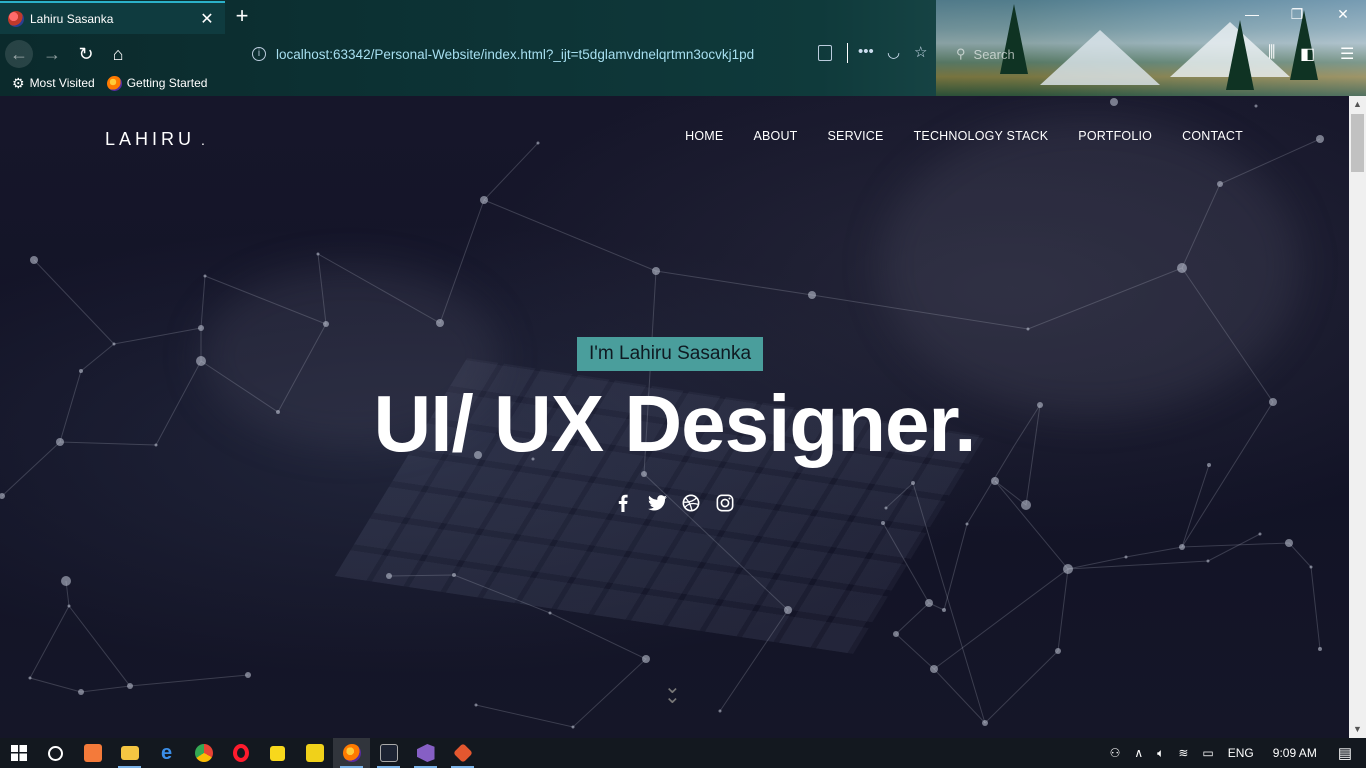  What do you see at coordinates (1138, 753) in the screenshot?
I see `tray-chevron-up-icon: ∧` at bounding box center [1138, 753].